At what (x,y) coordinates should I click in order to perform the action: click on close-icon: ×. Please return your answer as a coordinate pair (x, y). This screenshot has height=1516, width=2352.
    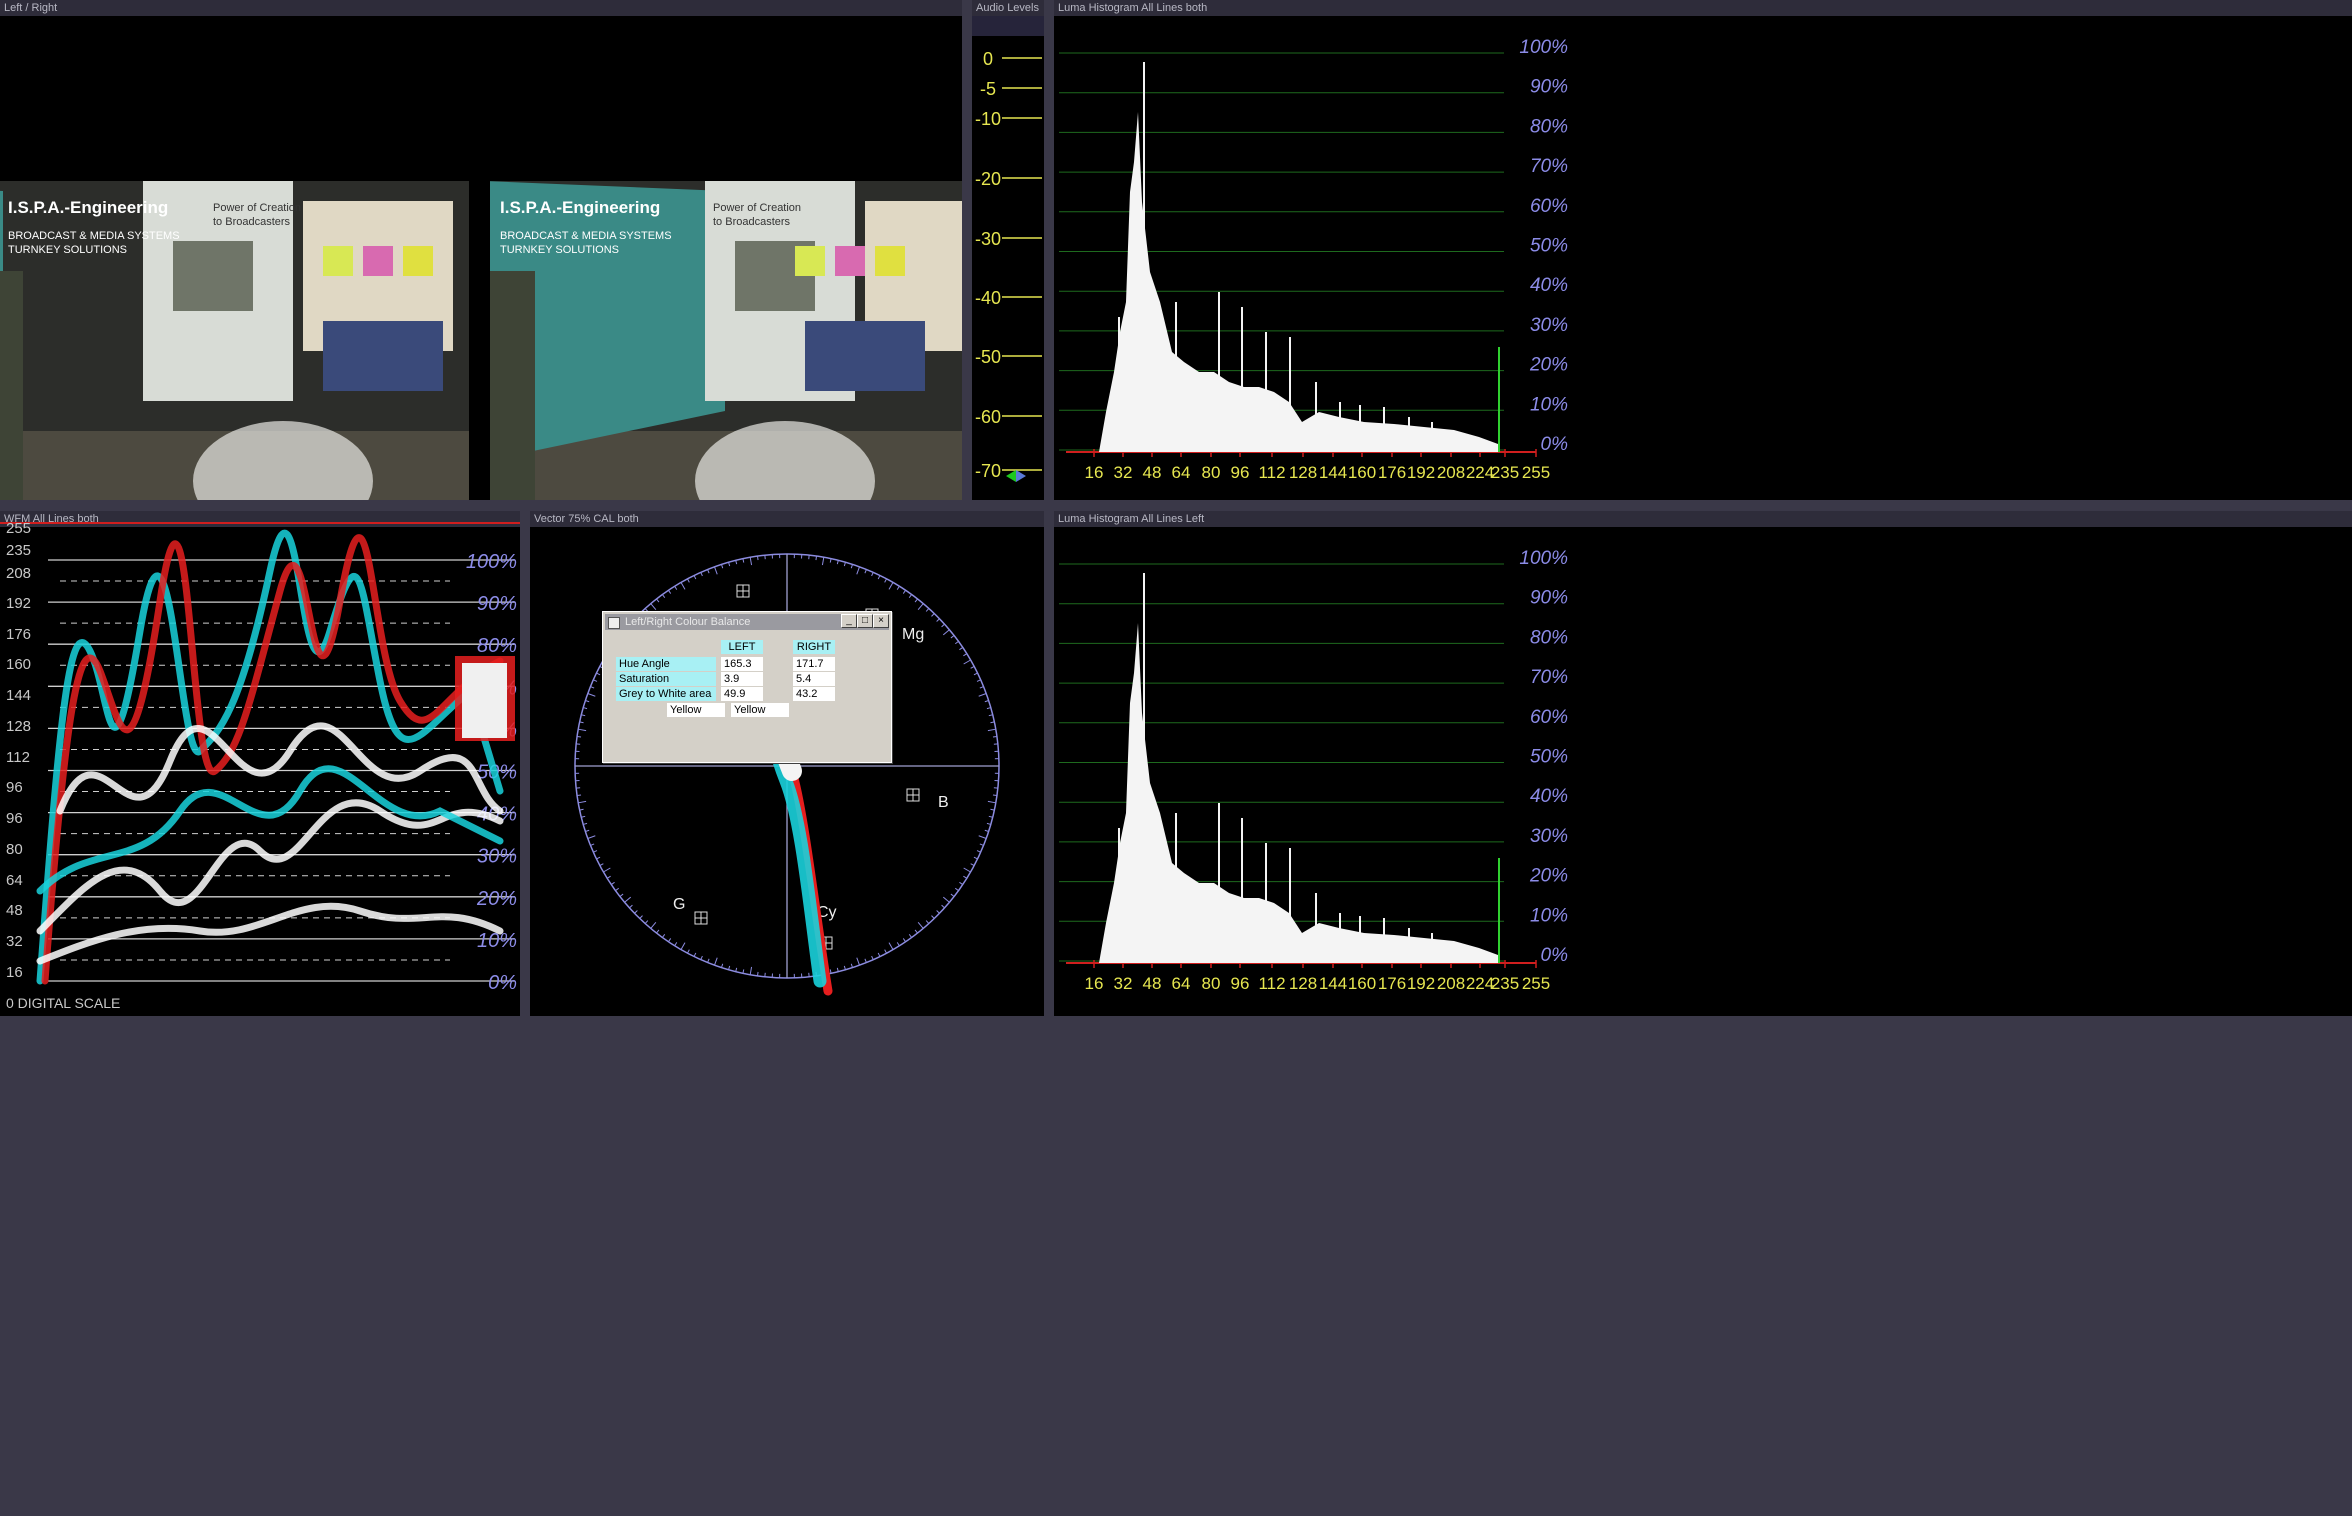
    Looking at the image, I should click on (881, 621).